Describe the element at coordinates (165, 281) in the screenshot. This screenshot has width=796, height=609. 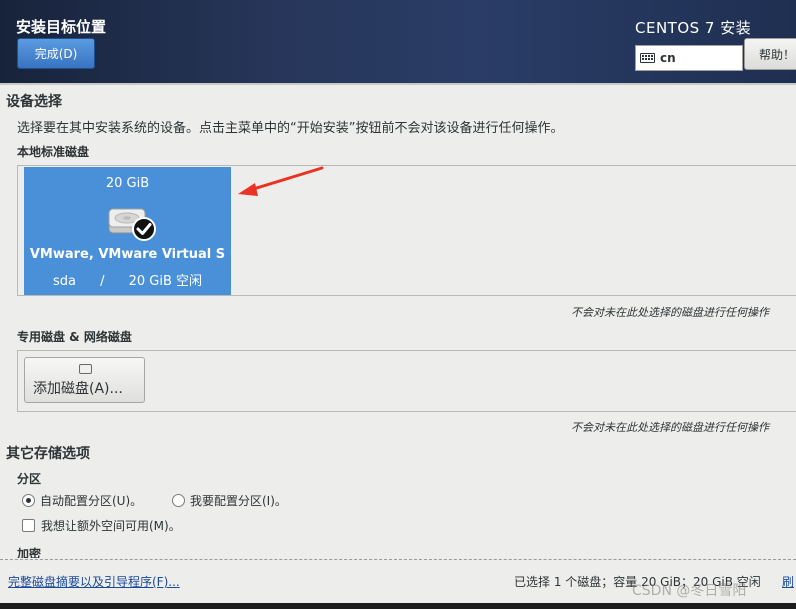
I see `disk-free-space: 20 GiB 空闲` at that location.